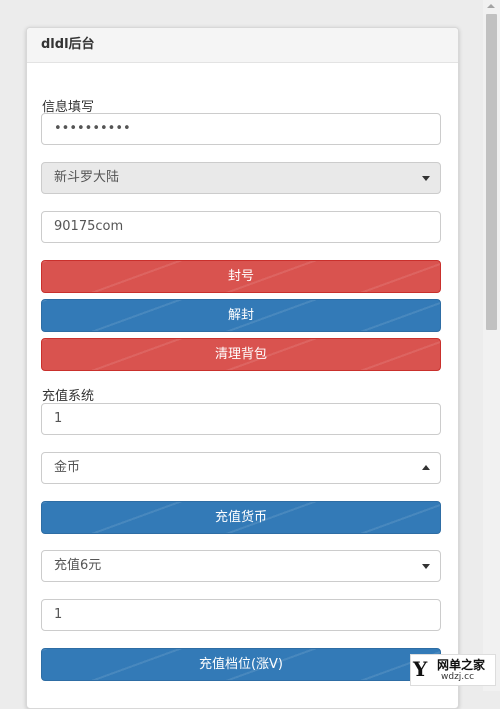 This screenshot has height=709, width=500. What do you see at coordinates (241, 664) in the screenshot?
I see `recharge-tier-button: 充值档位(涨V)` at bounding box center [241, 664].